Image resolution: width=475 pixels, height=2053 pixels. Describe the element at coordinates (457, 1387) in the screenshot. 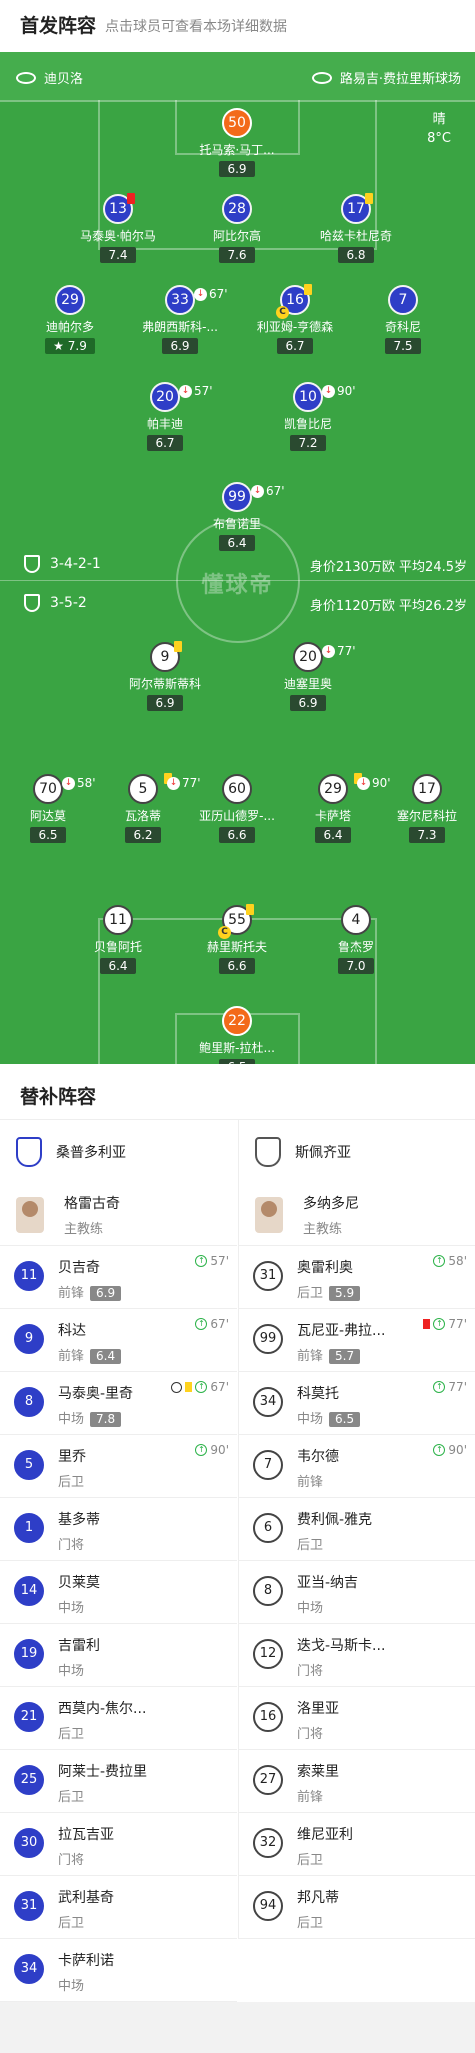

I see `sub-time: 77'` at that location.